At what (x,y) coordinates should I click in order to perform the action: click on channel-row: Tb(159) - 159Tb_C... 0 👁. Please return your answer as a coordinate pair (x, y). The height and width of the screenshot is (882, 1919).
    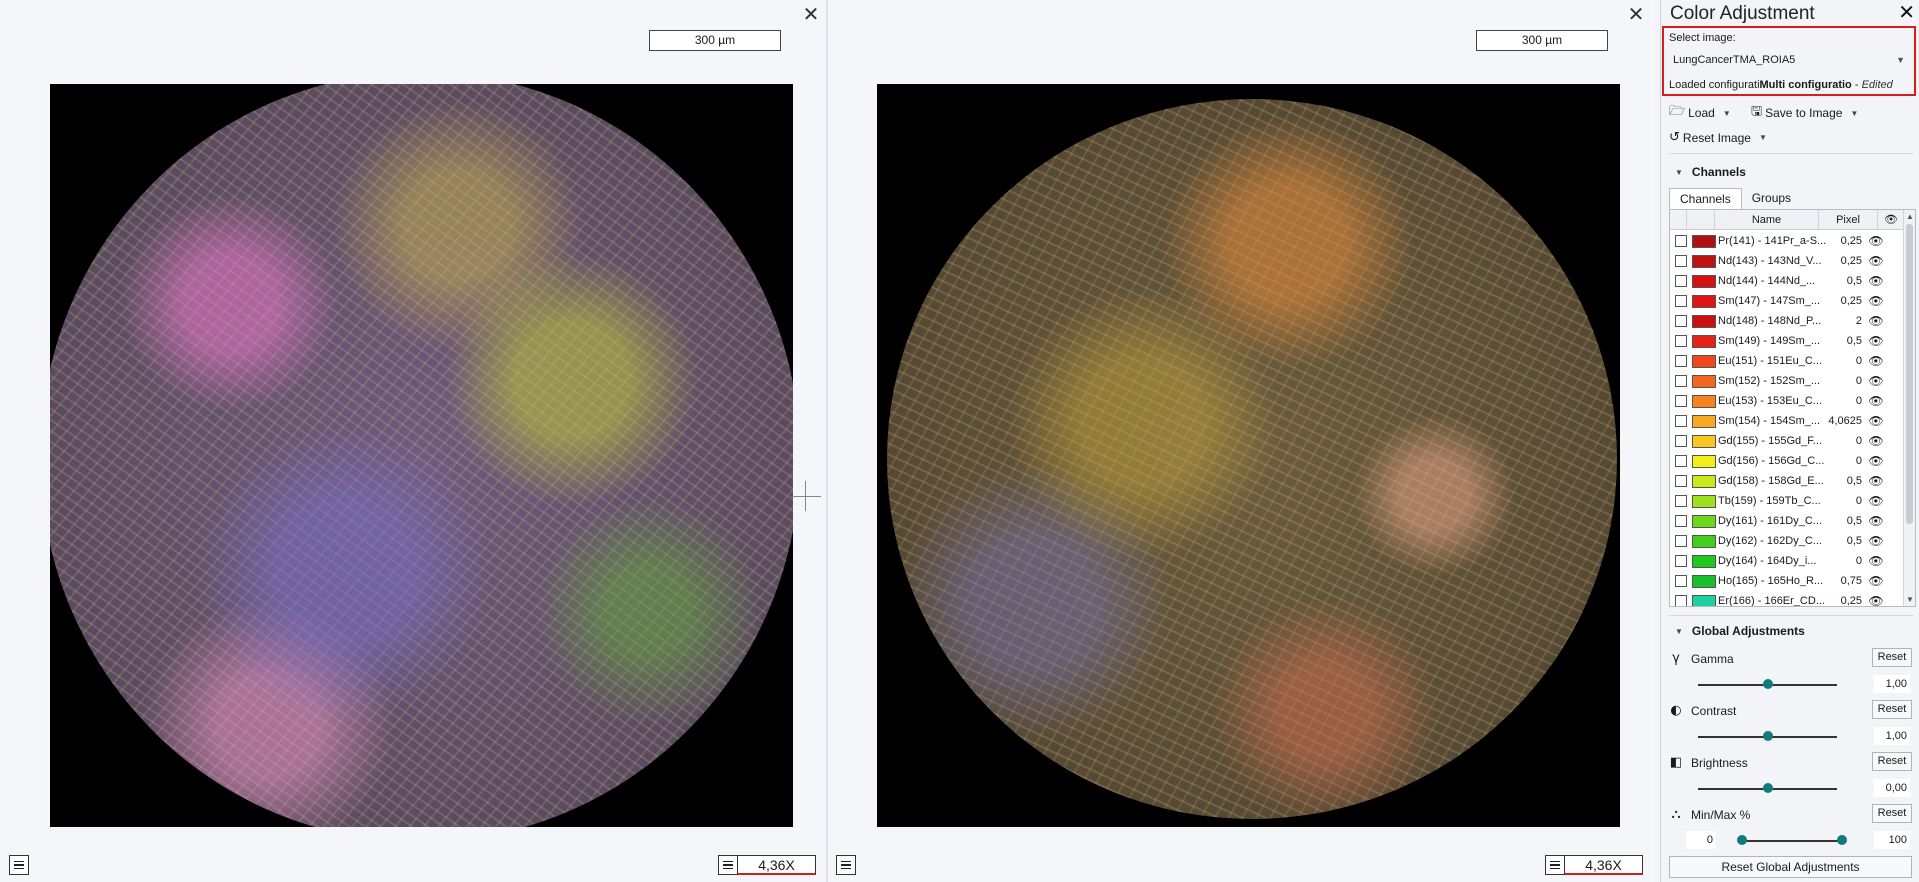
    Looking at the image, I should click on (1787, 501).